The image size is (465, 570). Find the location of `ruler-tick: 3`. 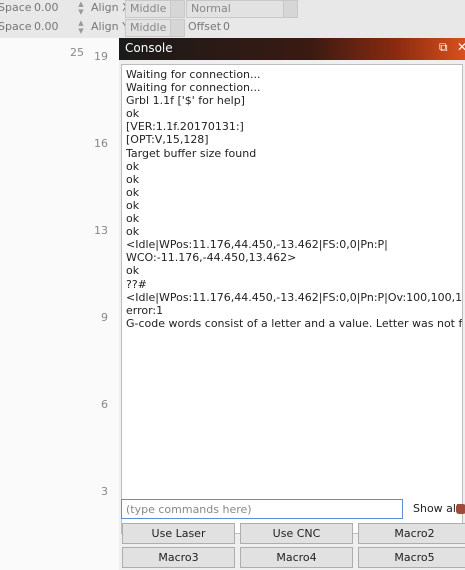

ruler-tick: 3 is located at coordinates (104, 491).